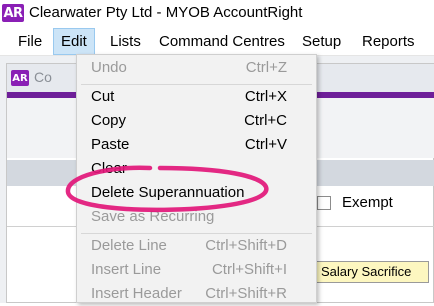 Image resolution: width=434 pixels, height=306 pixels. What do you see at coordinates (197, 270) in the screenshot?
I see `menu-item-insert-line: Insert Line Ctrl+Shift+I` at bounding box center [197, 270].